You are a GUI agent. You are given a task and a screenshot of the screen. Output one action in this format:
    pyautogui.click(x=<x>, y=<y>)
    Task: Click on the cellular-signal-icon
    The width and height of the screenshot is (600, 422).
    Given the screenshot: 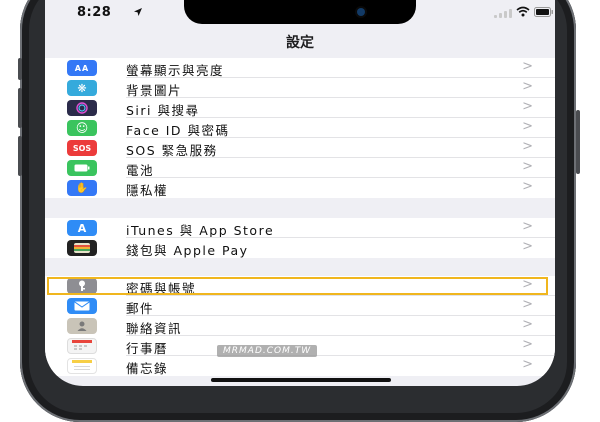 What is the action you would take?
    pyautogui.click(x=503, y=13)
    